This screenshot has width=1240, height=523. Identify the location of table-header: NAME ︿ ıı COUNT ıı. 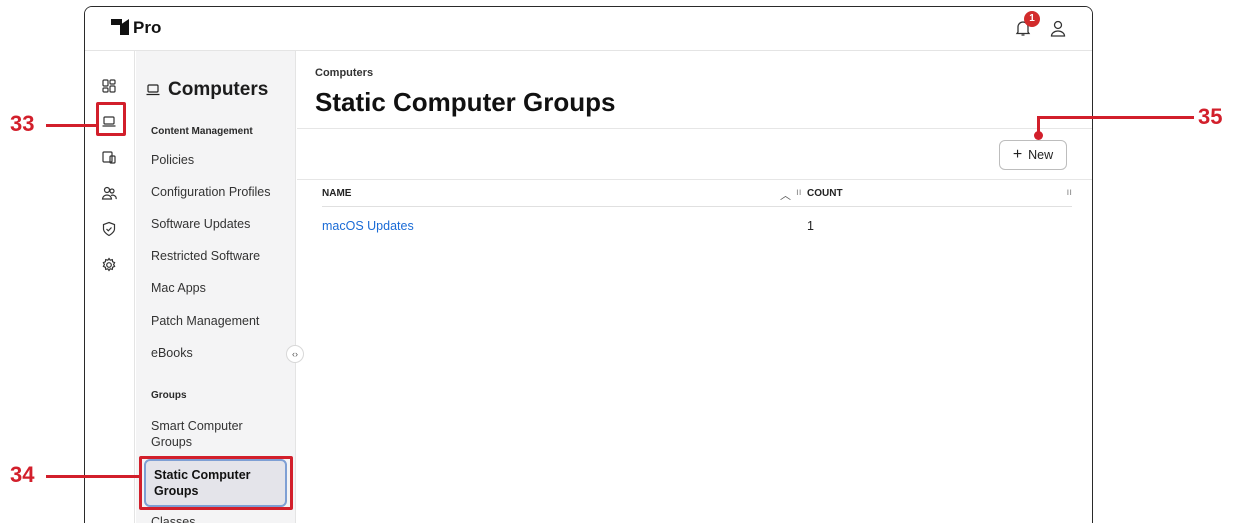
(697, 194).